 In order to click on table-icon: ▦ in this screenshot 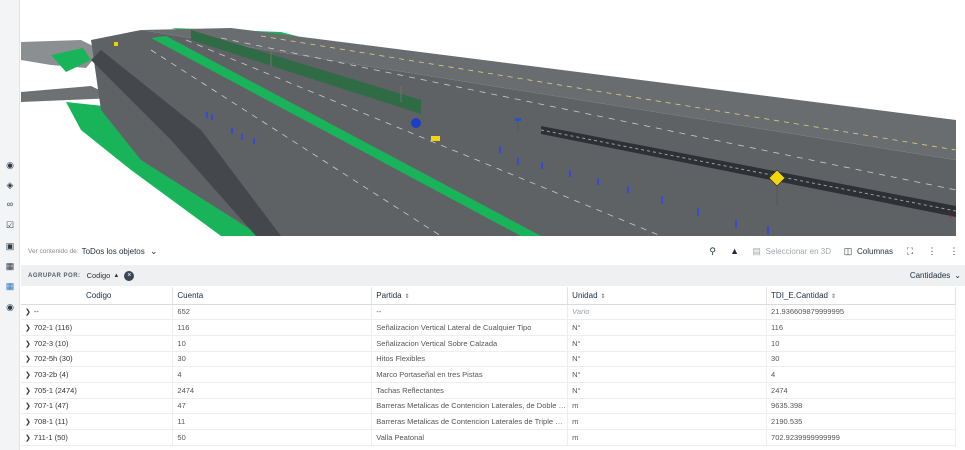, I will do `click(10, 286)`.